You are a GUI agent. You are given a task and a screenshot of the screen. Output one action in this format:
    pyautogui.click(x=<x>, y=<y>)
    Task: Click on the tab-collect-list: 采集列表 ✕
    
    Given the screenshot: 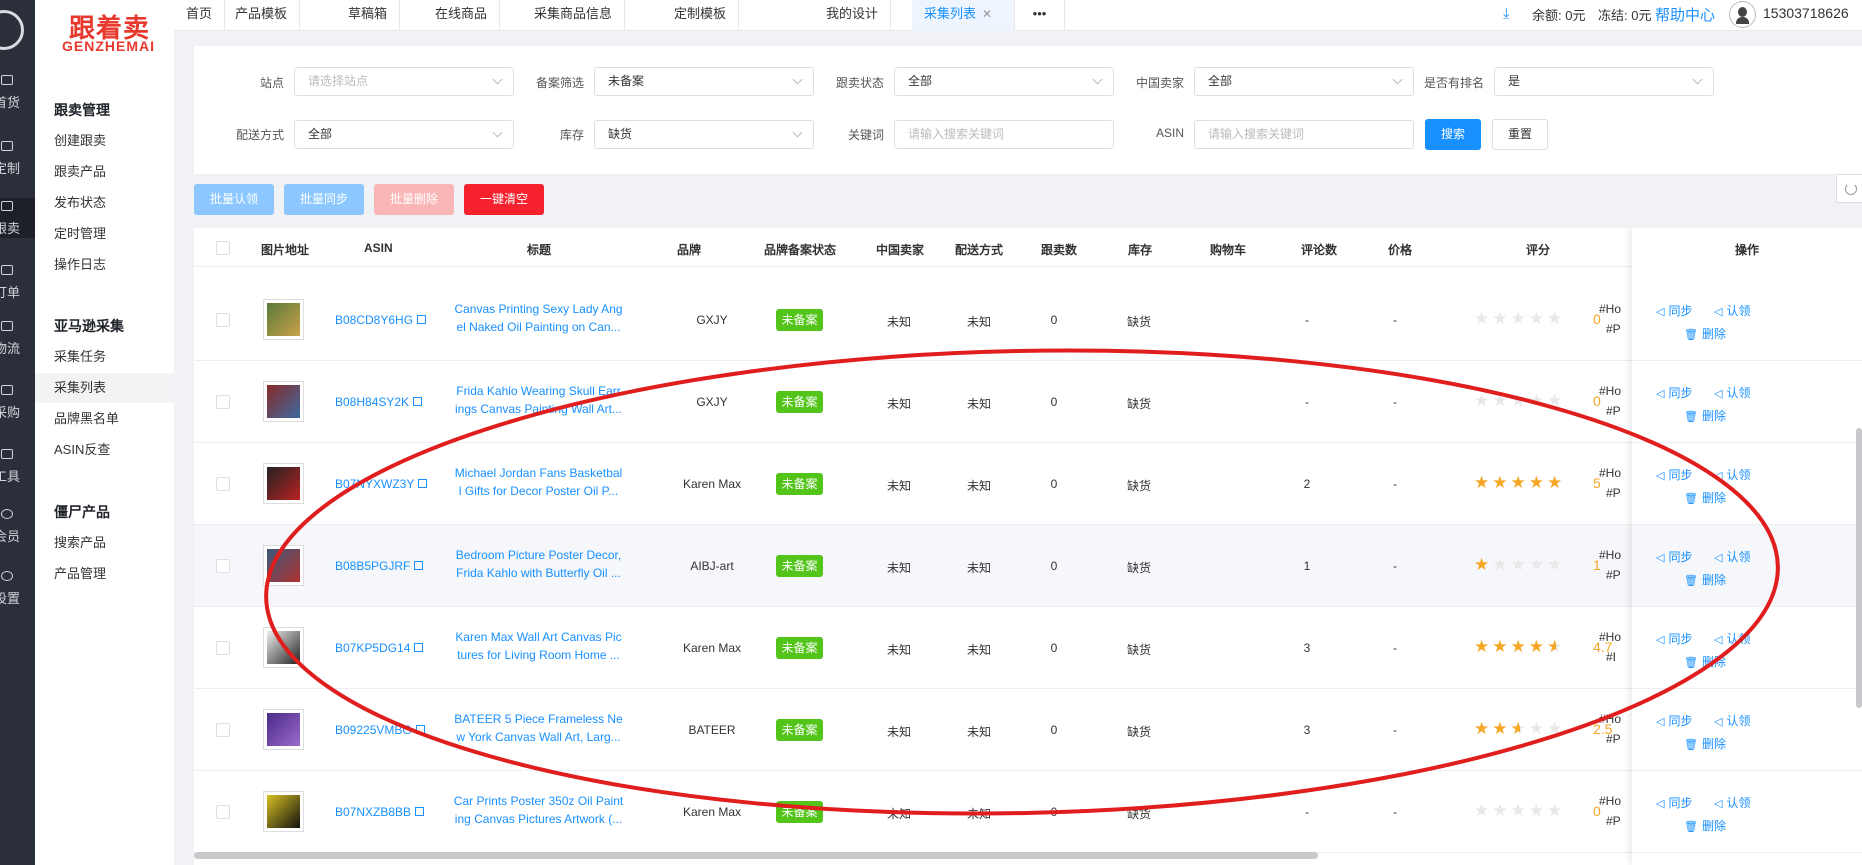 What is the action you would take?
    pyautogui.click(x=963, y=15)
    